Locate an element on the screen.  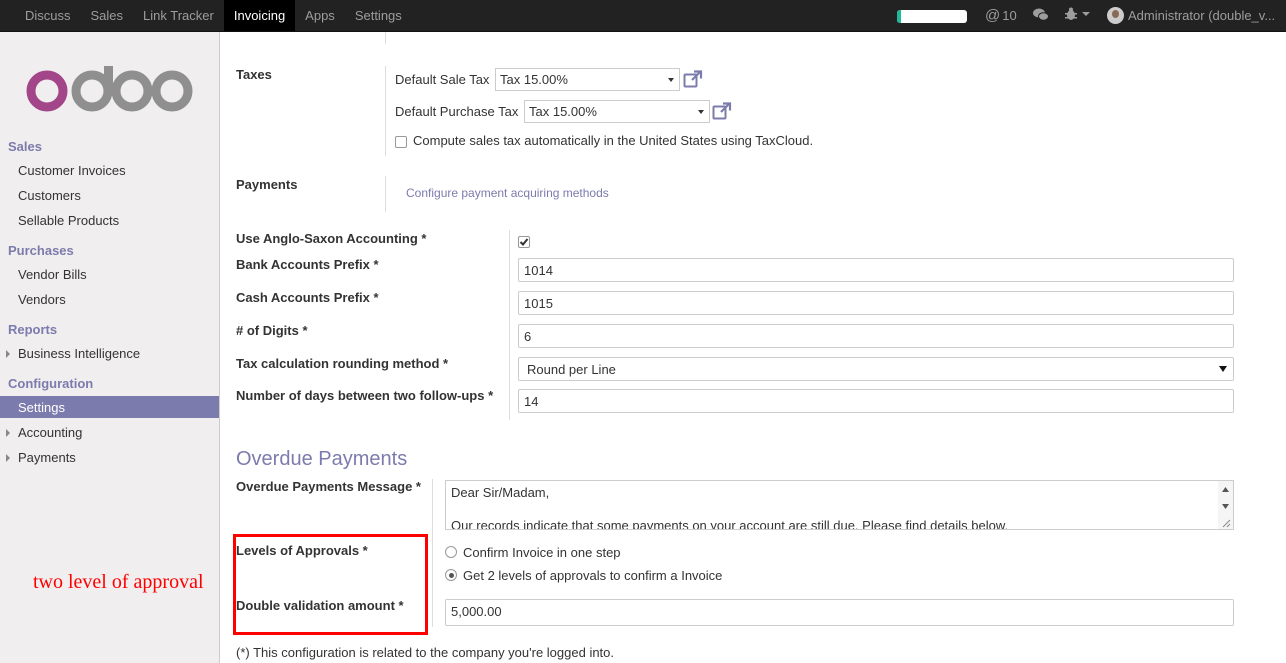
sidebar-item-label: Business Intelligence is located at coordinates (79, 353).